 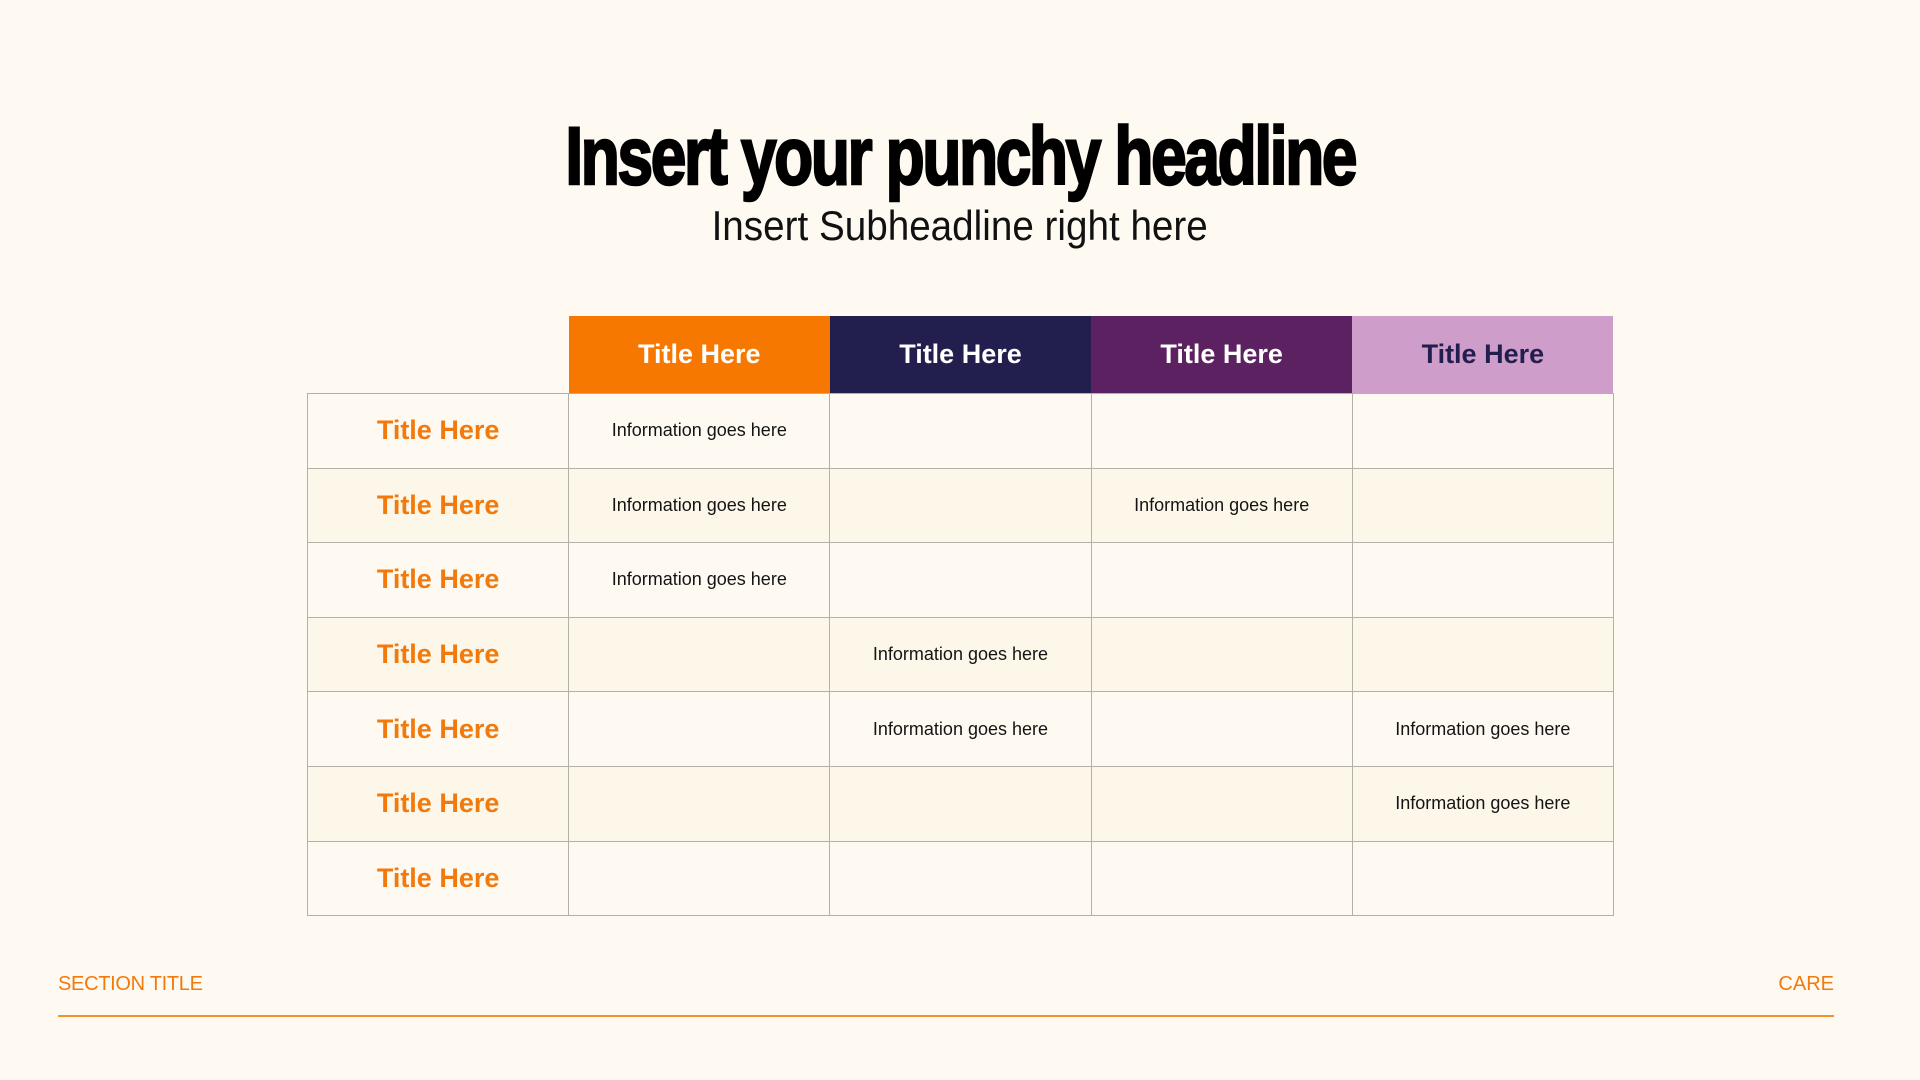 I want to click on headline: Insert your punchy headline, so click(x=960, y=156).